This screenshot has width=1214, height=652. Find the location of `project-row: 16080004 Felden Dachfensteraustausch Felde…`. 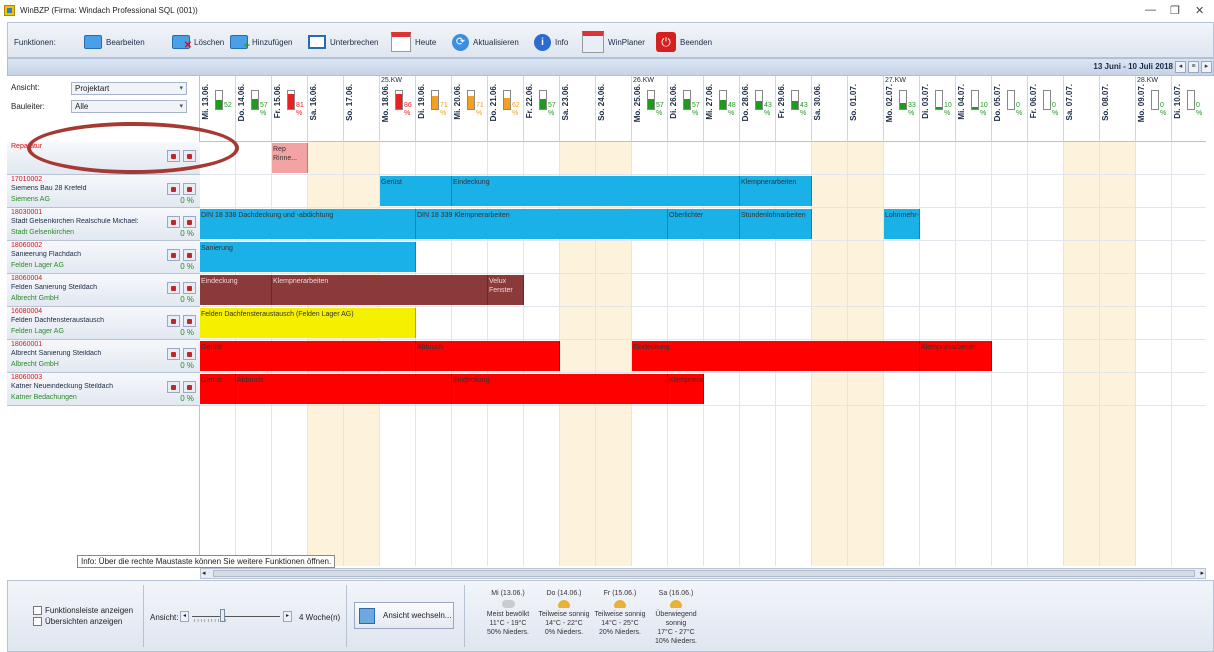

project-row: 16080004 Felden Dachfensteraustausch Felde… is located at coordinates (103, 323).